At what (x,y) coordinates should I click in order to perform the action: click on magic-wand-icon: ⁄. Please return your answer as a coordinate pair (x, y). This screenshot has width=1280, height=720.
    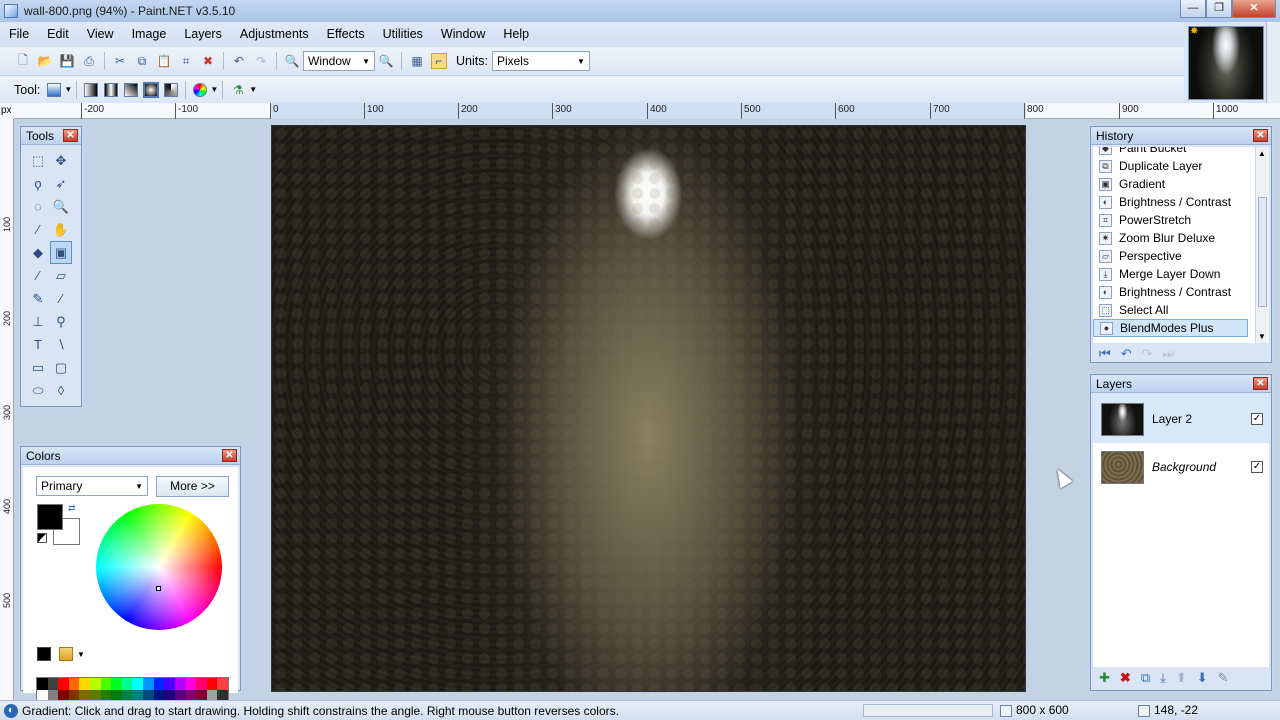
    Looking at the image, I should click on (38, 229).